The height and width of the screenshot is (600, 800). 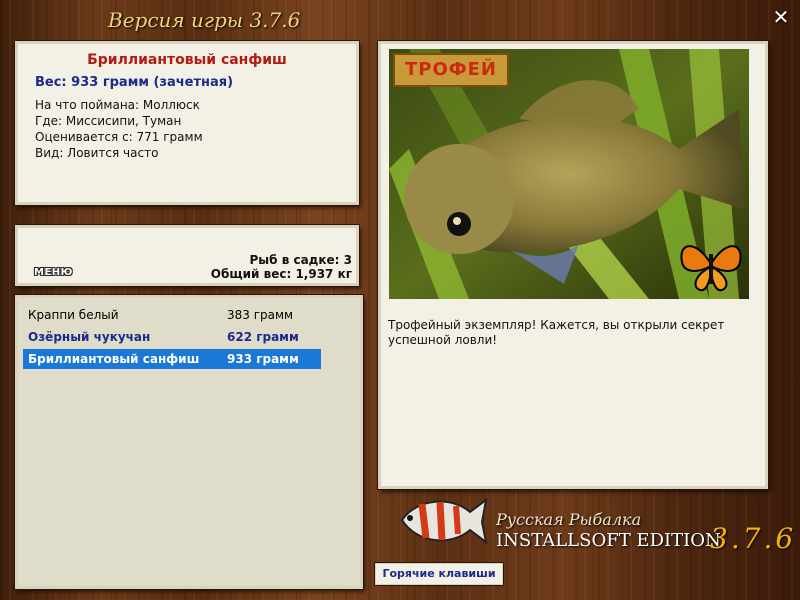 I want to click on list-item-weight: 383 грамм, so click(x=260, y=315).